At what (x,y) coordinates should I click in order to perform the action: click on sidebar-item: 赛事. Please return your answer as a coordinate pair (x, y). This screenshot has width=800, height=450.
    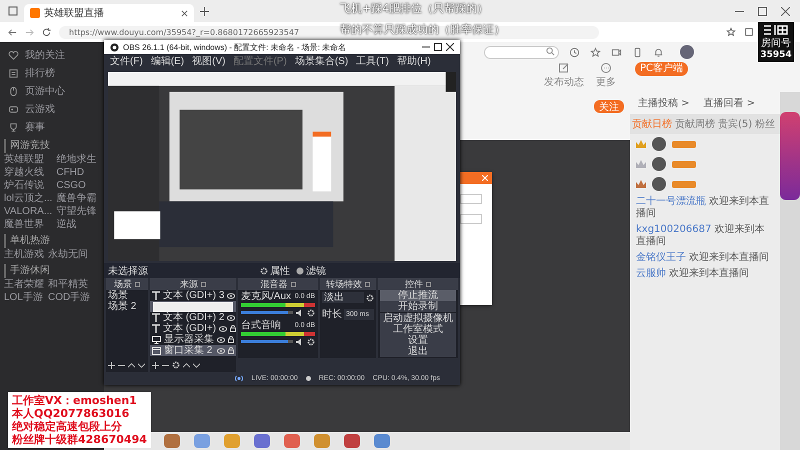
    Looking at the image, I should click on (35, 127).